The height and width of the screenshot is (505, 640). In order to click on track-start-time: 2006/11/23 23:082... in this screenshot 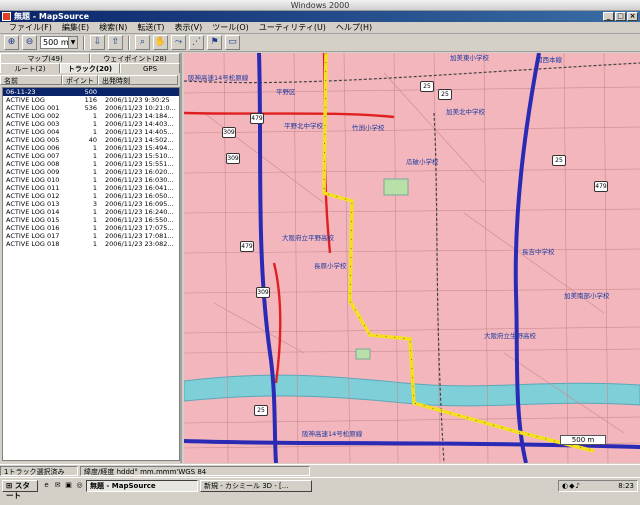, I will do `click(139, 244)`.